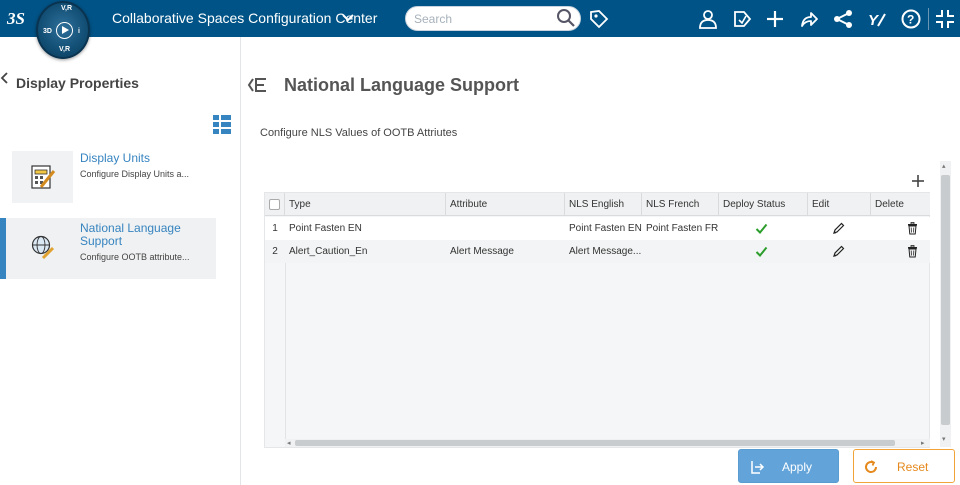  What do you see at coordinates (328, 251) in the screenshot?
I see `cell-type: Alert_Caution_En` at bounding box center [328, 251].